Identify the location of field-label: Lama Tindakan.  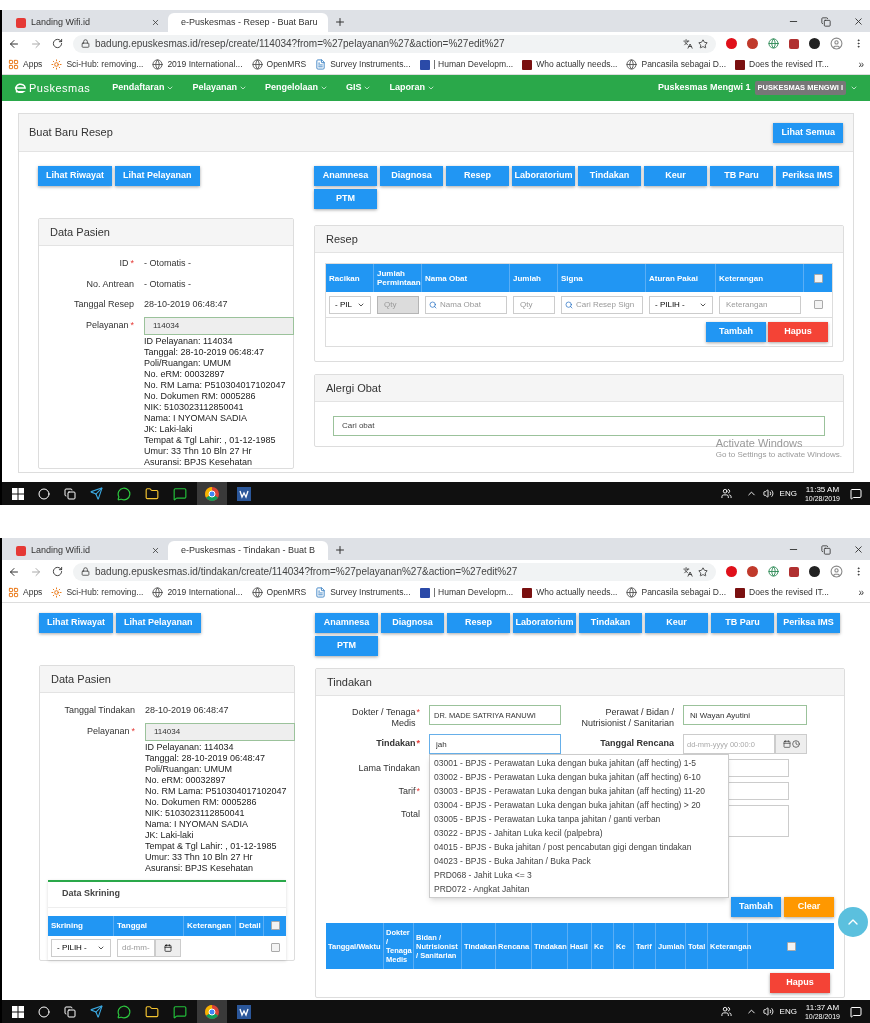
(389, 768).